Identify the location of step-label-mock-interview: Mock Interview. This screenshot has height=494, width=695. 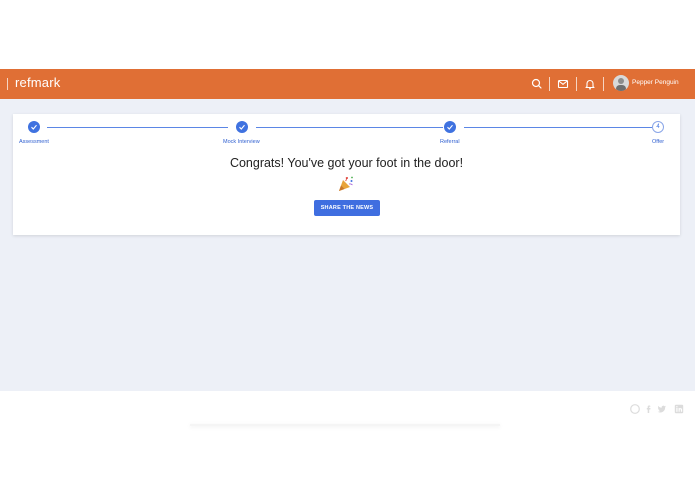
(241, 142).